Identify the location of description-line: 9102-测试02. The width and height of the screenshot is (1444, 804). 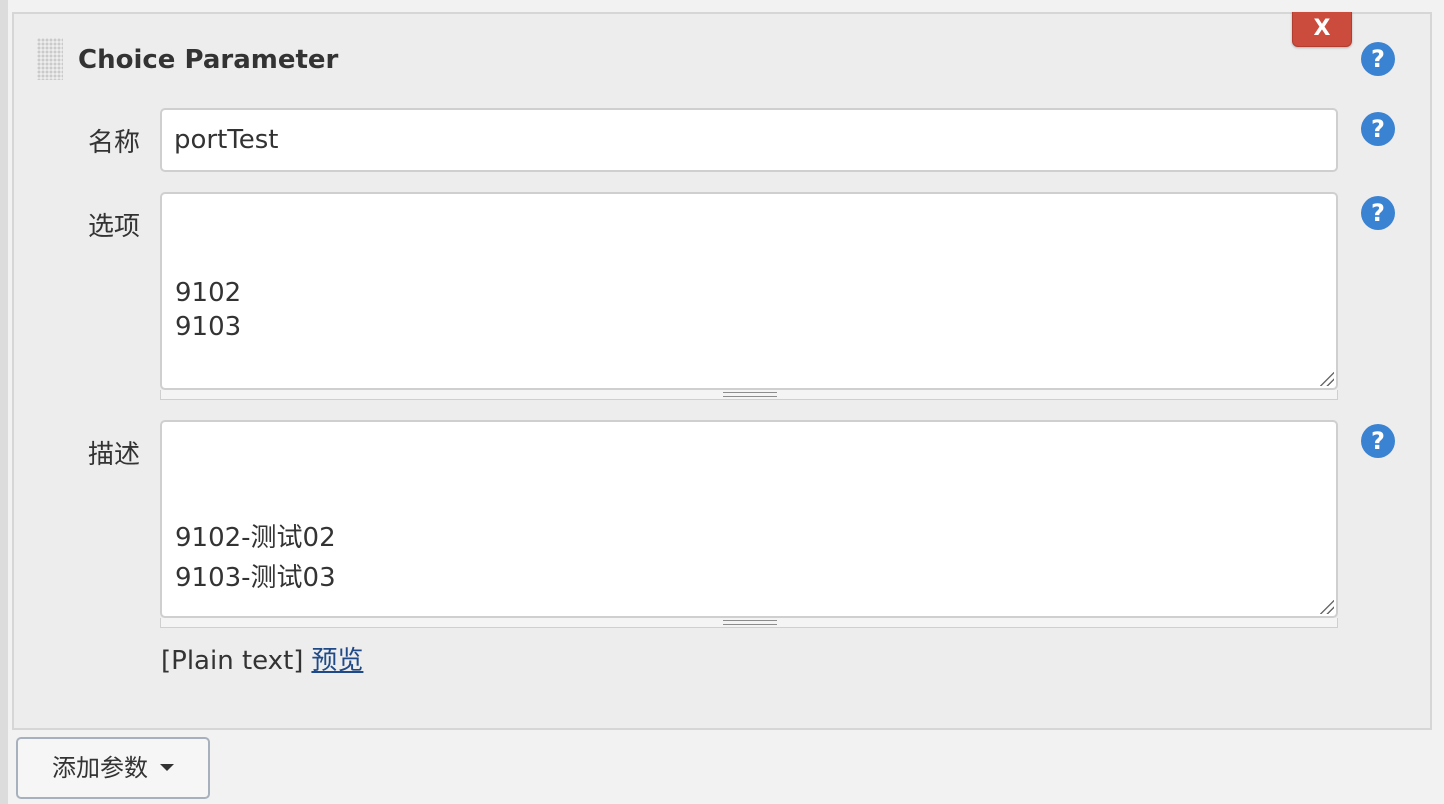
(255, 538).